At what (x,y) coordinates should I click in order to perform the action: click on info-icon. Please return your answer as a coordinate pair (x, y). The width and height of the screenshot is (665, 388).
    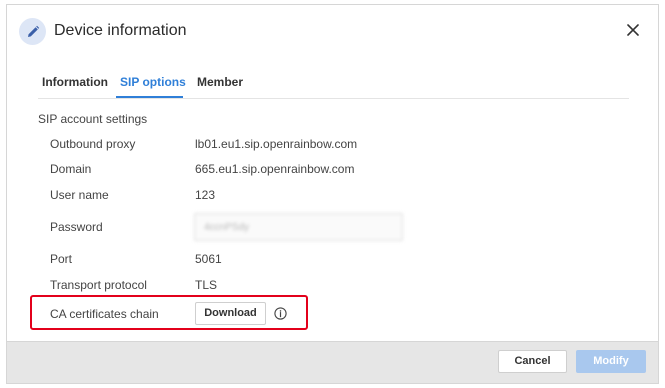
    Looking at the image, I should click on (280, 313).